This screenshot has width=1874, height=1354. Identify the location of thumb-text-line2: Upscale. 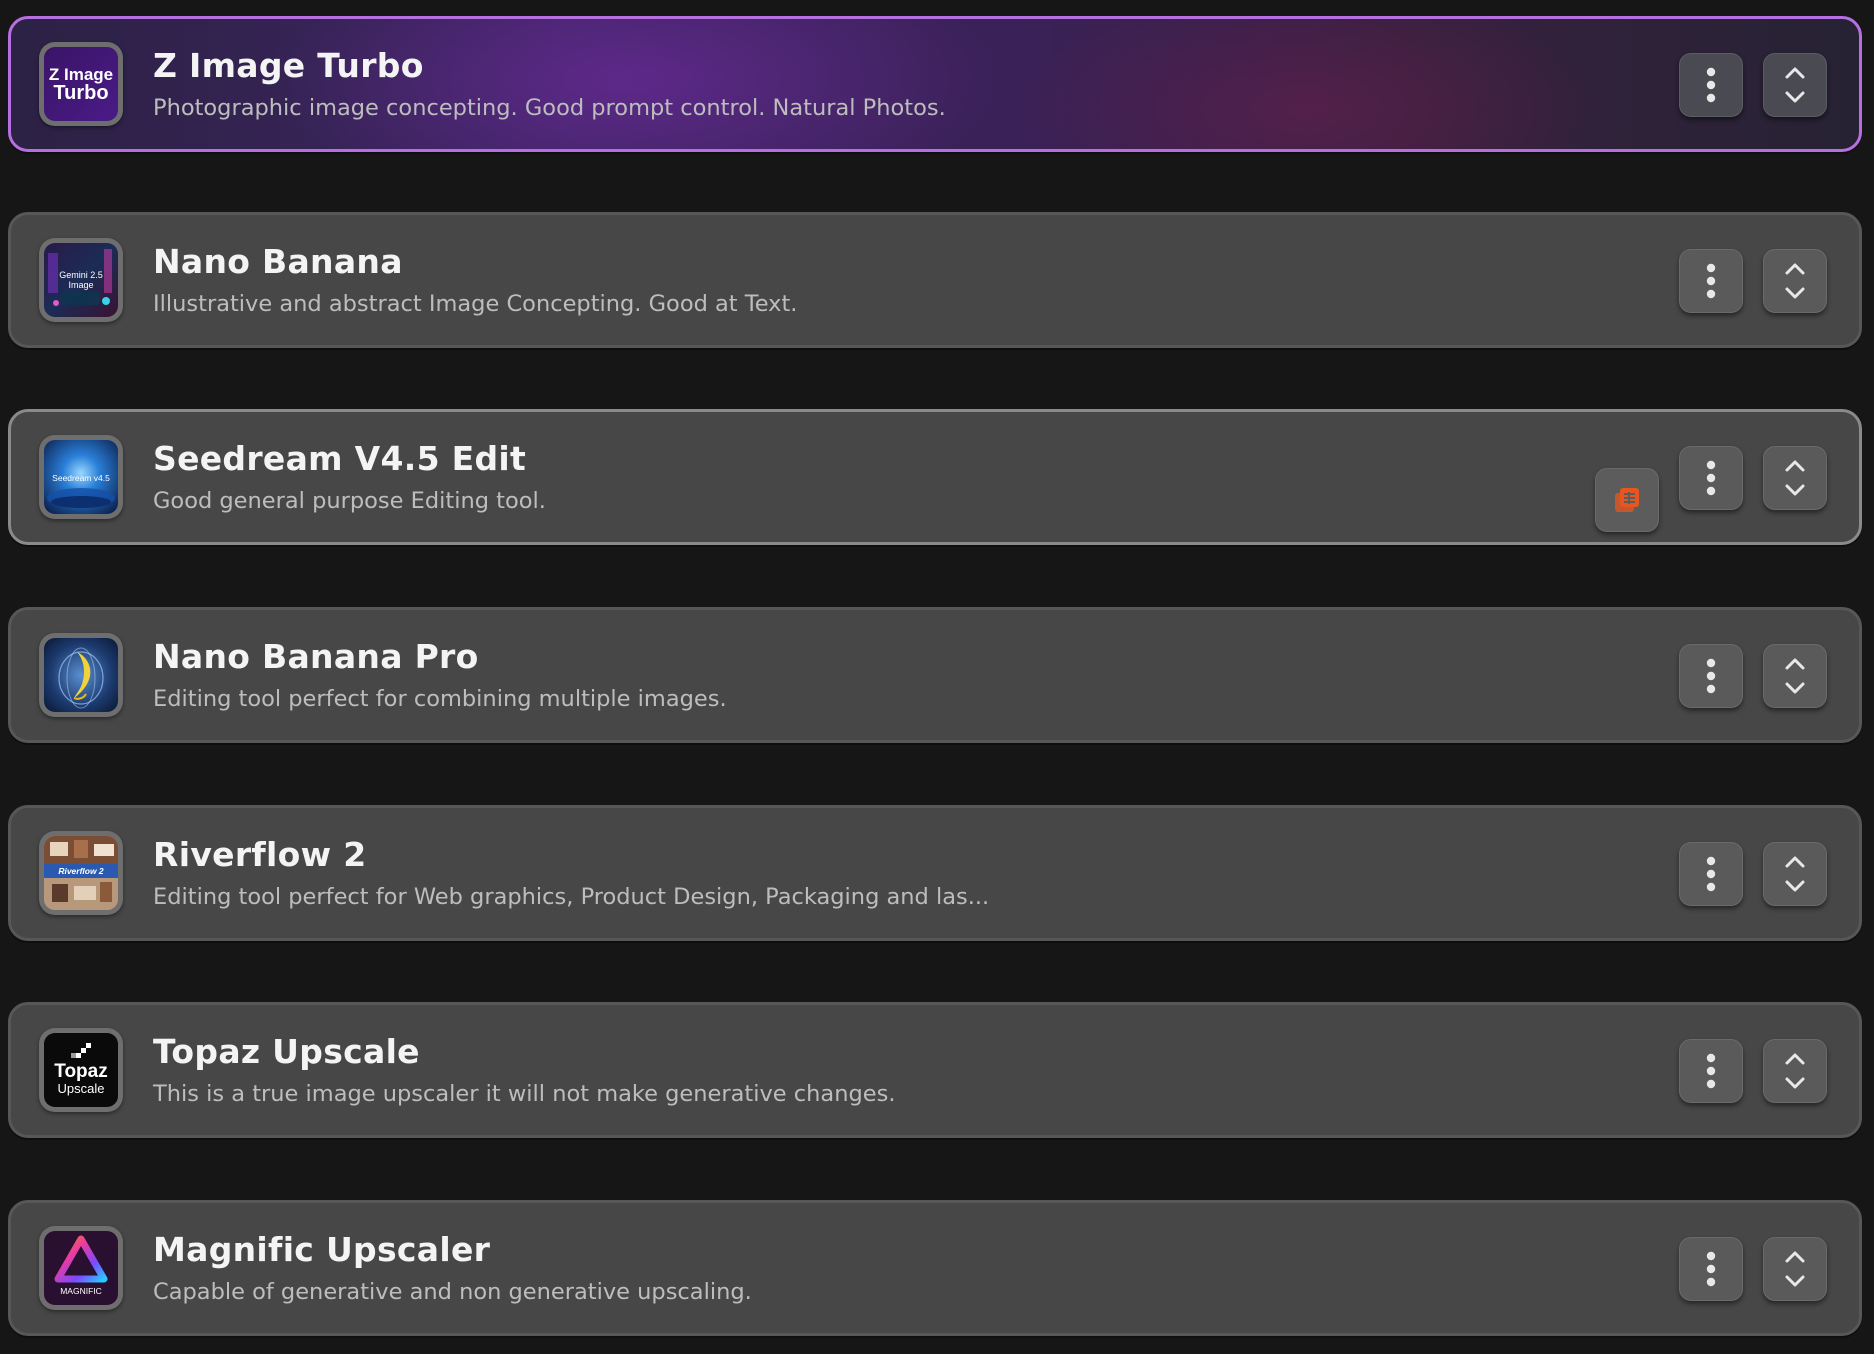
(81, 1088).